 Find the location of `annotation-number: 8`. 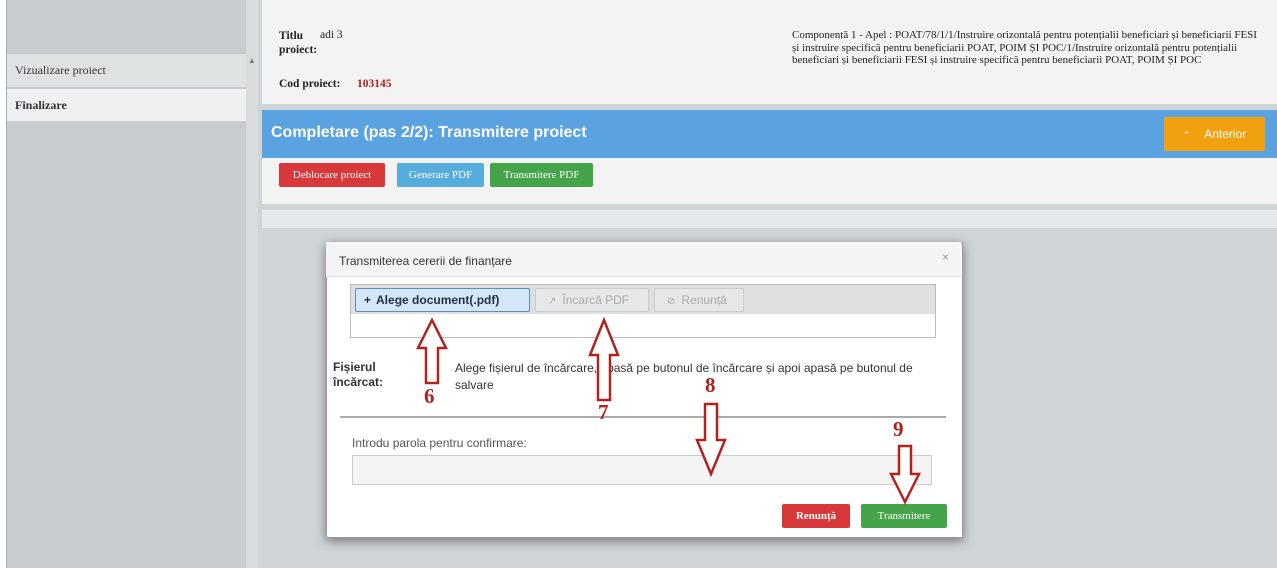

annotation-number: 8 is located at coordinates (710, 385).